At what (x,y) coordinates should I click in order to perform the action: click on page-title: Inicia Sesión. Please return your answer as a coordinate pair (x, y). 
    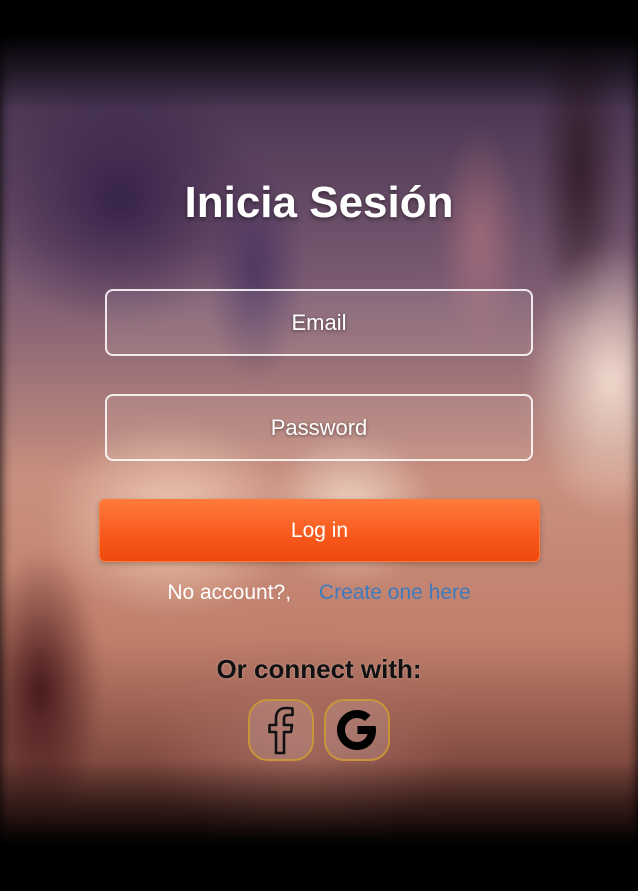
    Looking at the image, I should click on (319, 202).